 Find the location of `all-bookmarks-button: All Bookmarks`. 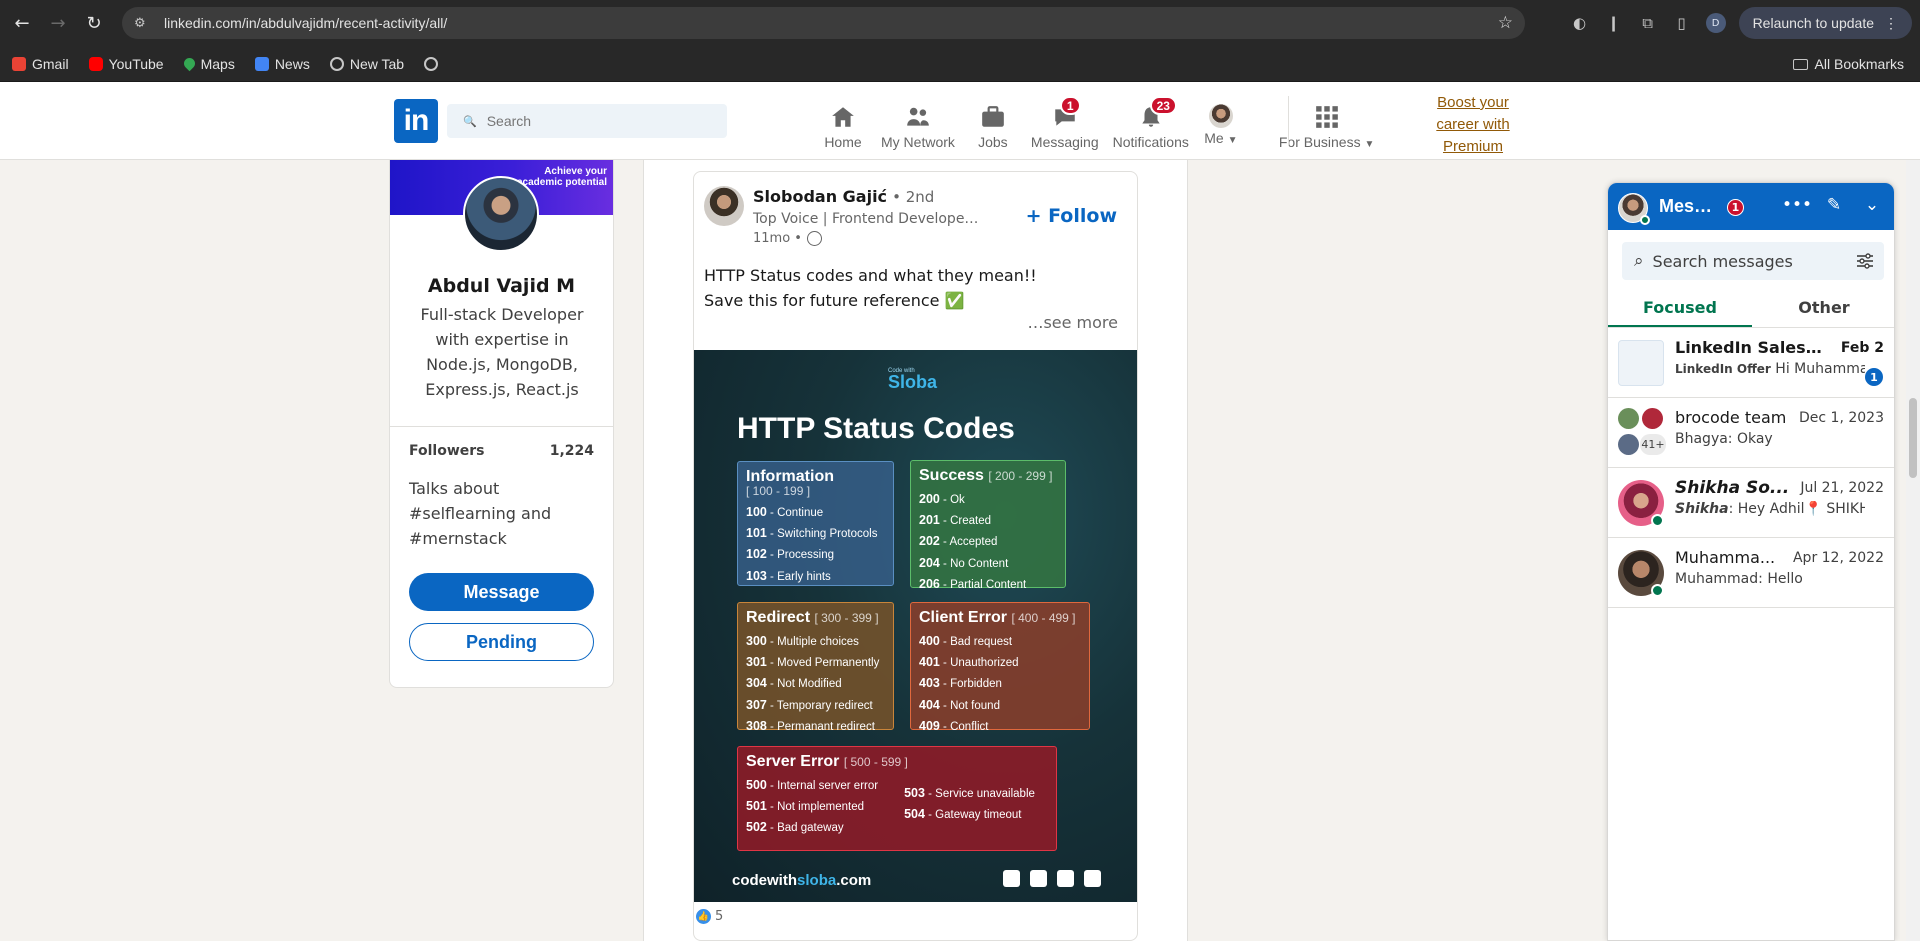

all-bookmarks-button: All Bookmarks is located at coordinates (1848, 64).